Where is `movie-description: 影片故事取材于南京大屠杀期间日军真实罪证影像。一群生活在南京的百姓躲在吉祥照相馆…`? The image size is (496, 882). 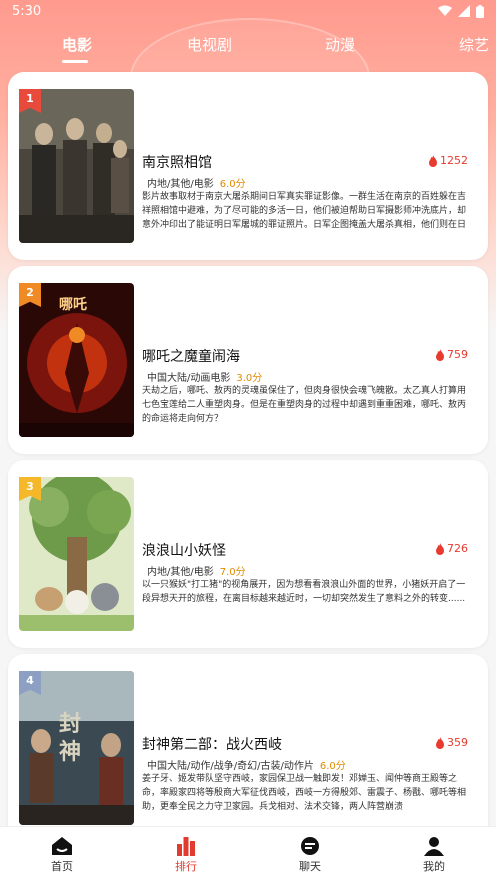
movie-description: 影片故事取材于南京大屠杀期间日军真实罪证影像。一群生活在南京的百姓躲在吉祥照相馆… is located at coordinates (304, 211).